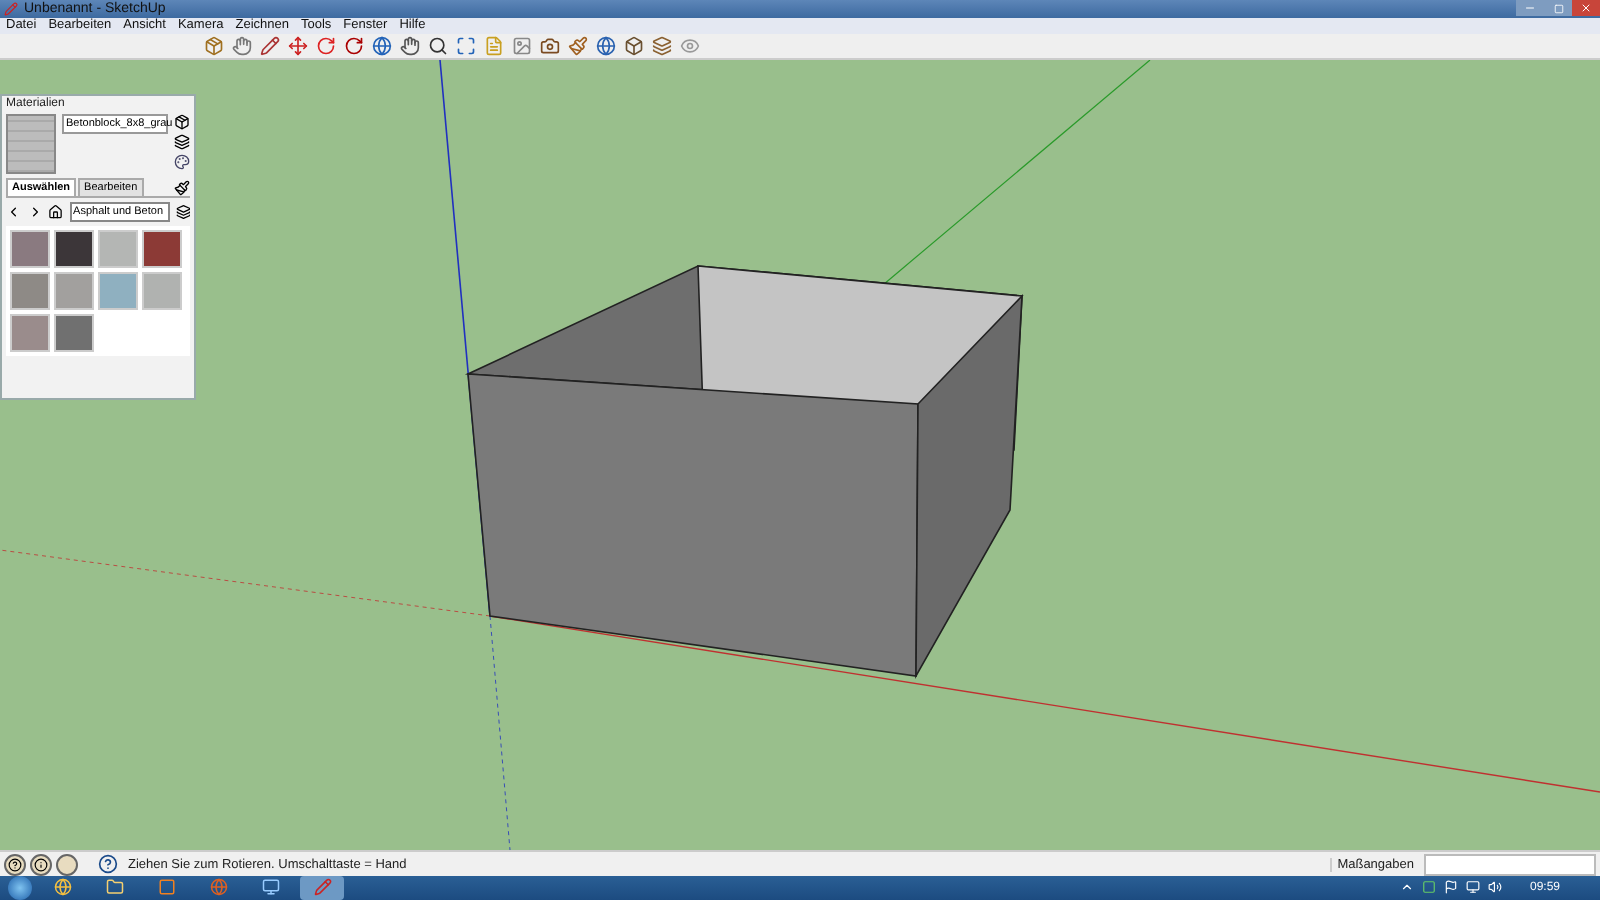 The height and width of the screenshot is (900, 1600). Describe the element at coordinates (182, 122) in the screenshot. I see `package-icon` at that location.